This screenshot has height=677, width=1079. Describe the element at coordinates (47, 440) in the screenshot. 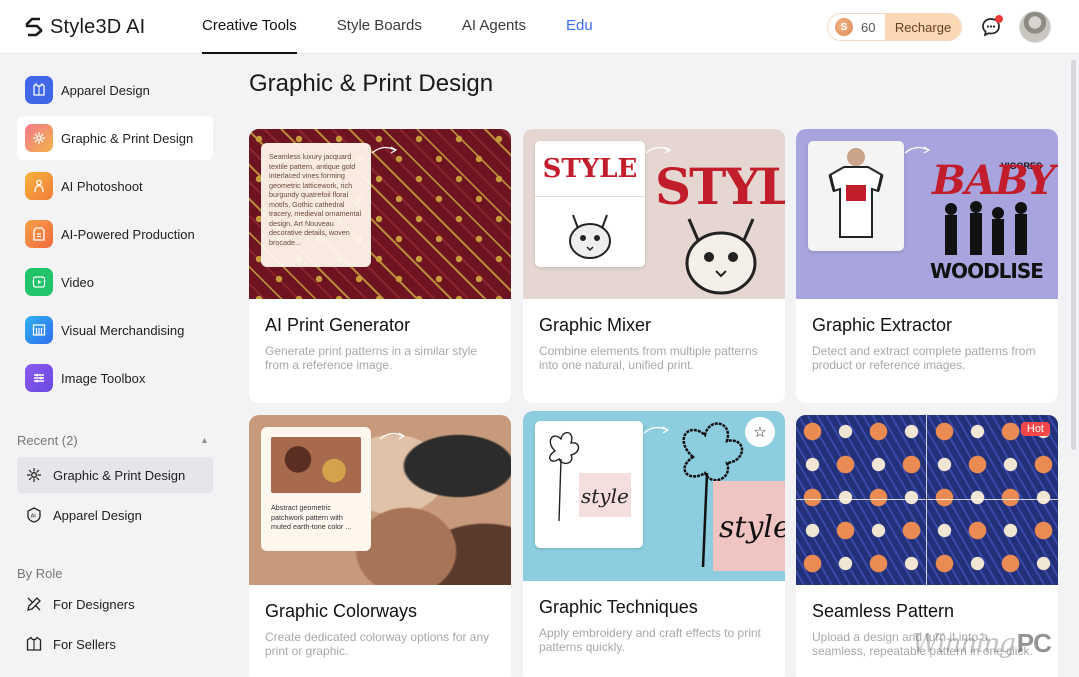

I see `recent-heading: Recent (2)` at that location.